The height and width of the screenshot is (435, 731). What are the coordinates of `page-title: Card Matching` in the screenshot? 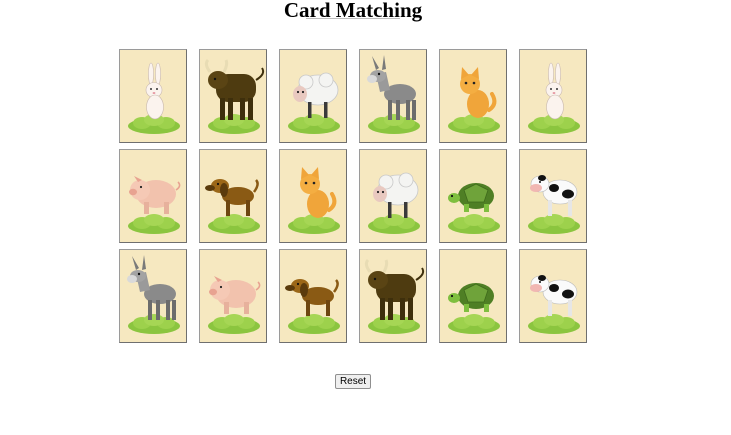 It's located at (353, 11).